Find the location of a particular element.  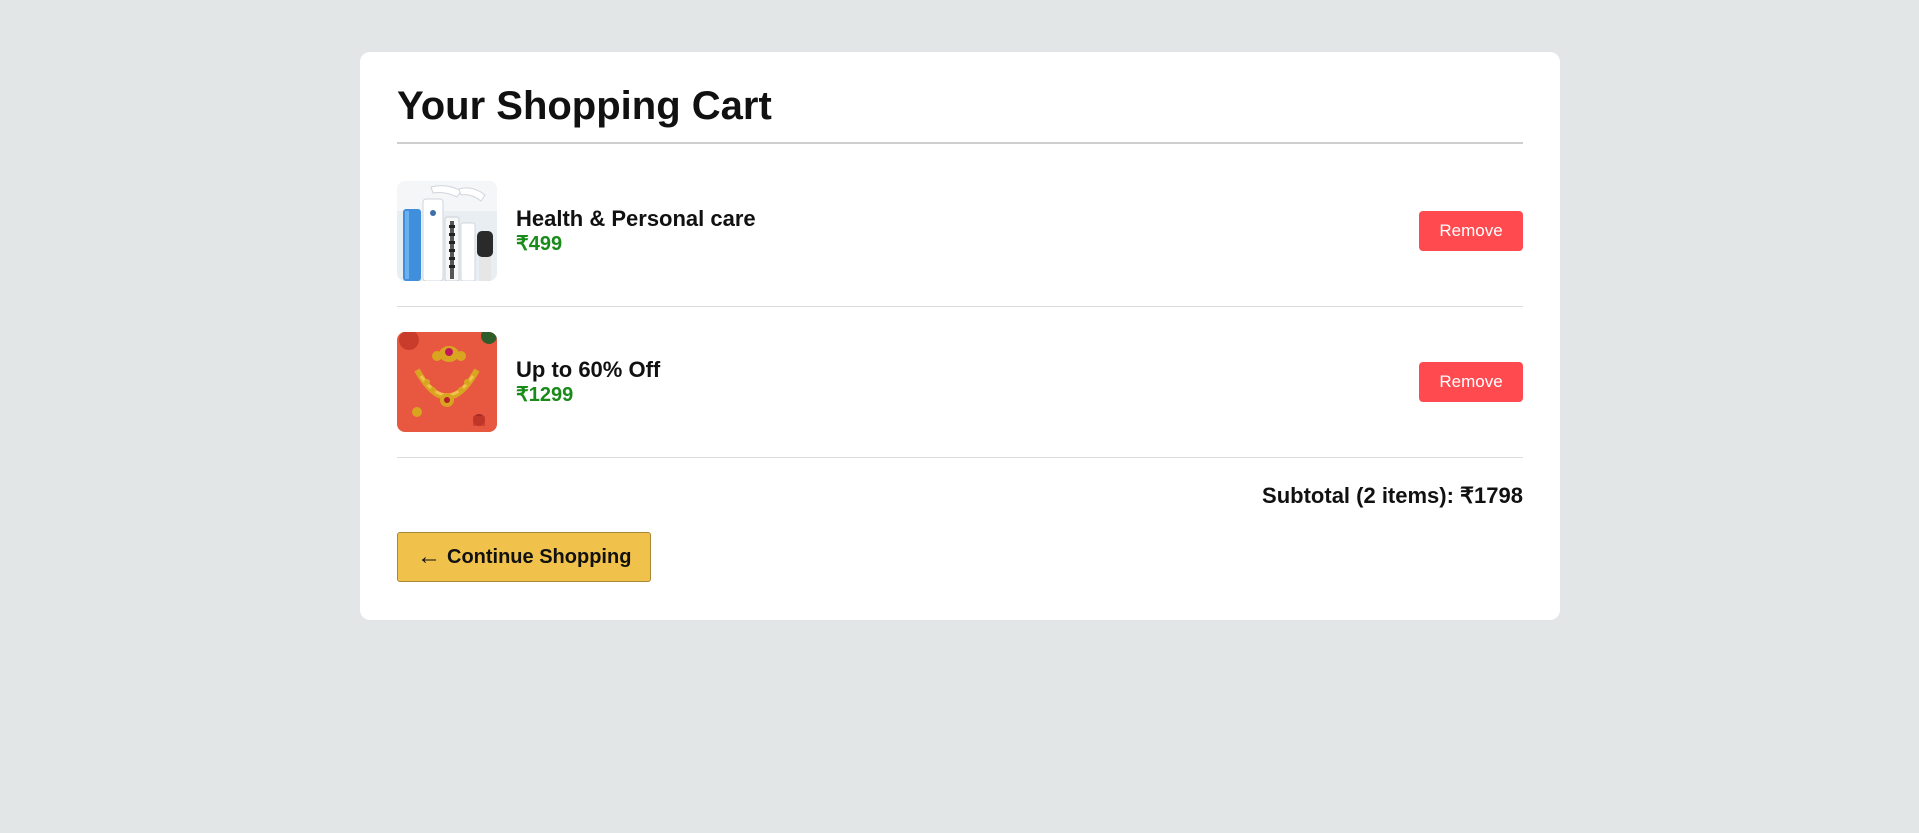

item-info: Up to 60% Off ₹1299 is located at coordinates (967, 382).